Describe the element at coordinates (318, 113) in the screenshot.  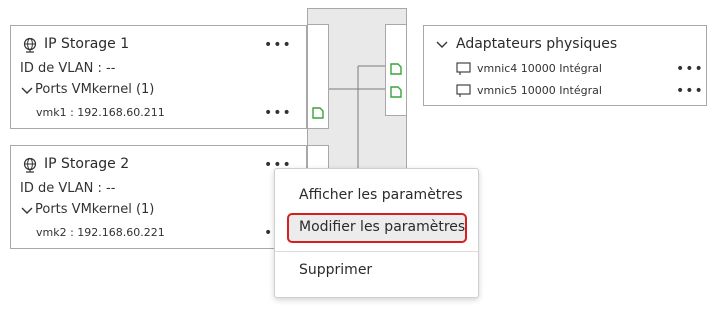
I see `port-icon` at that location.